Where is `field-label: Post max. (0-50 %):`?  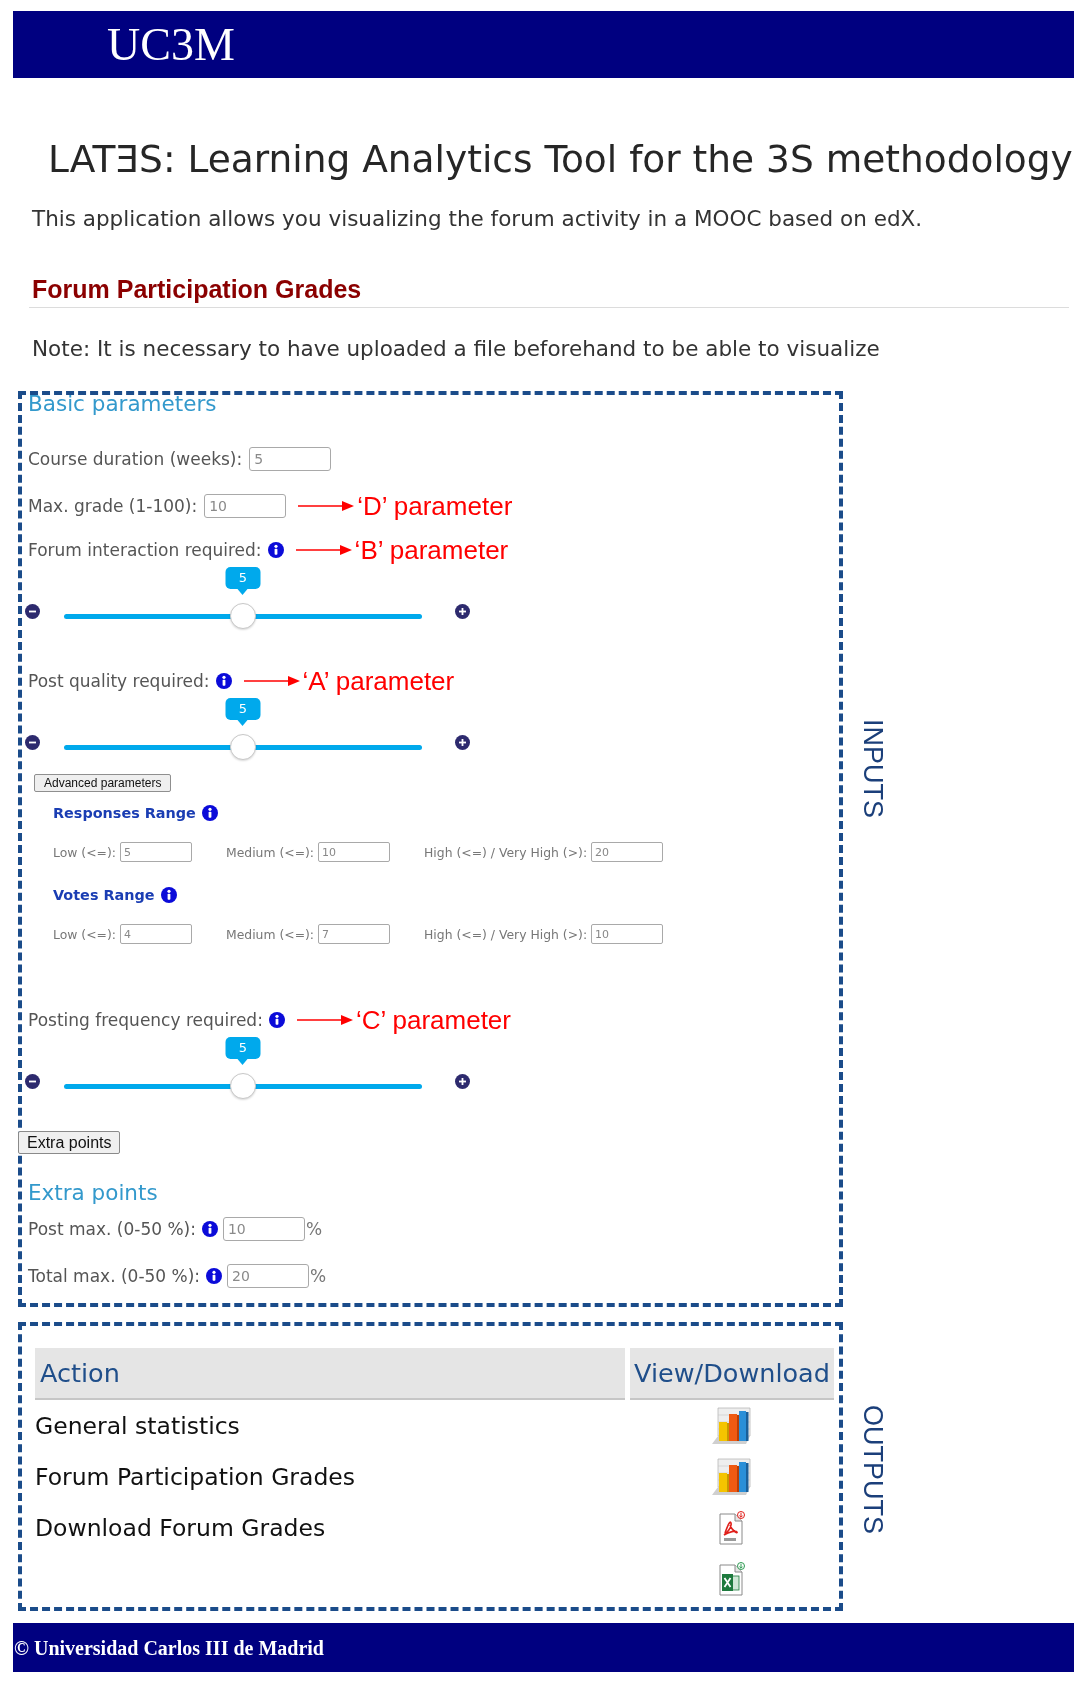
field-label: Post max. (0-50 %): is located at coordinates (112, 1229).